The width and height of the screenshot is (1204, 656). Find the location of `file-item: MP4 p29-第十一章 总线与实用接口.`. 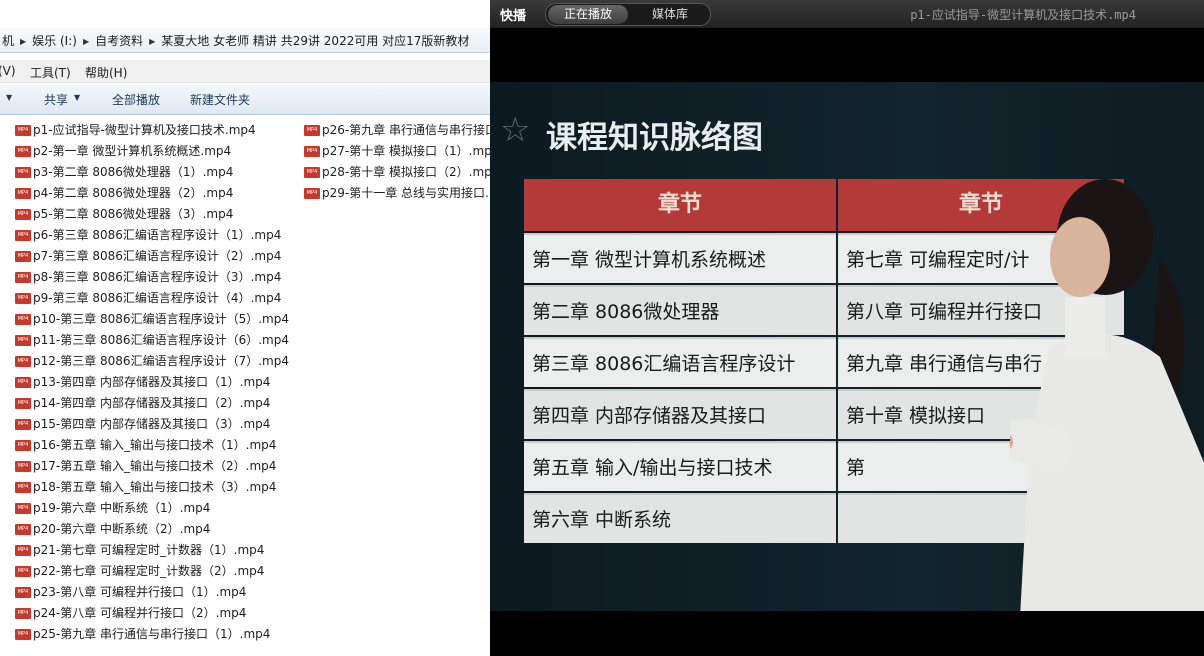

file-item: MP4 p29-第十一章 总线与实用接口. is located at coordinates (396, 193).